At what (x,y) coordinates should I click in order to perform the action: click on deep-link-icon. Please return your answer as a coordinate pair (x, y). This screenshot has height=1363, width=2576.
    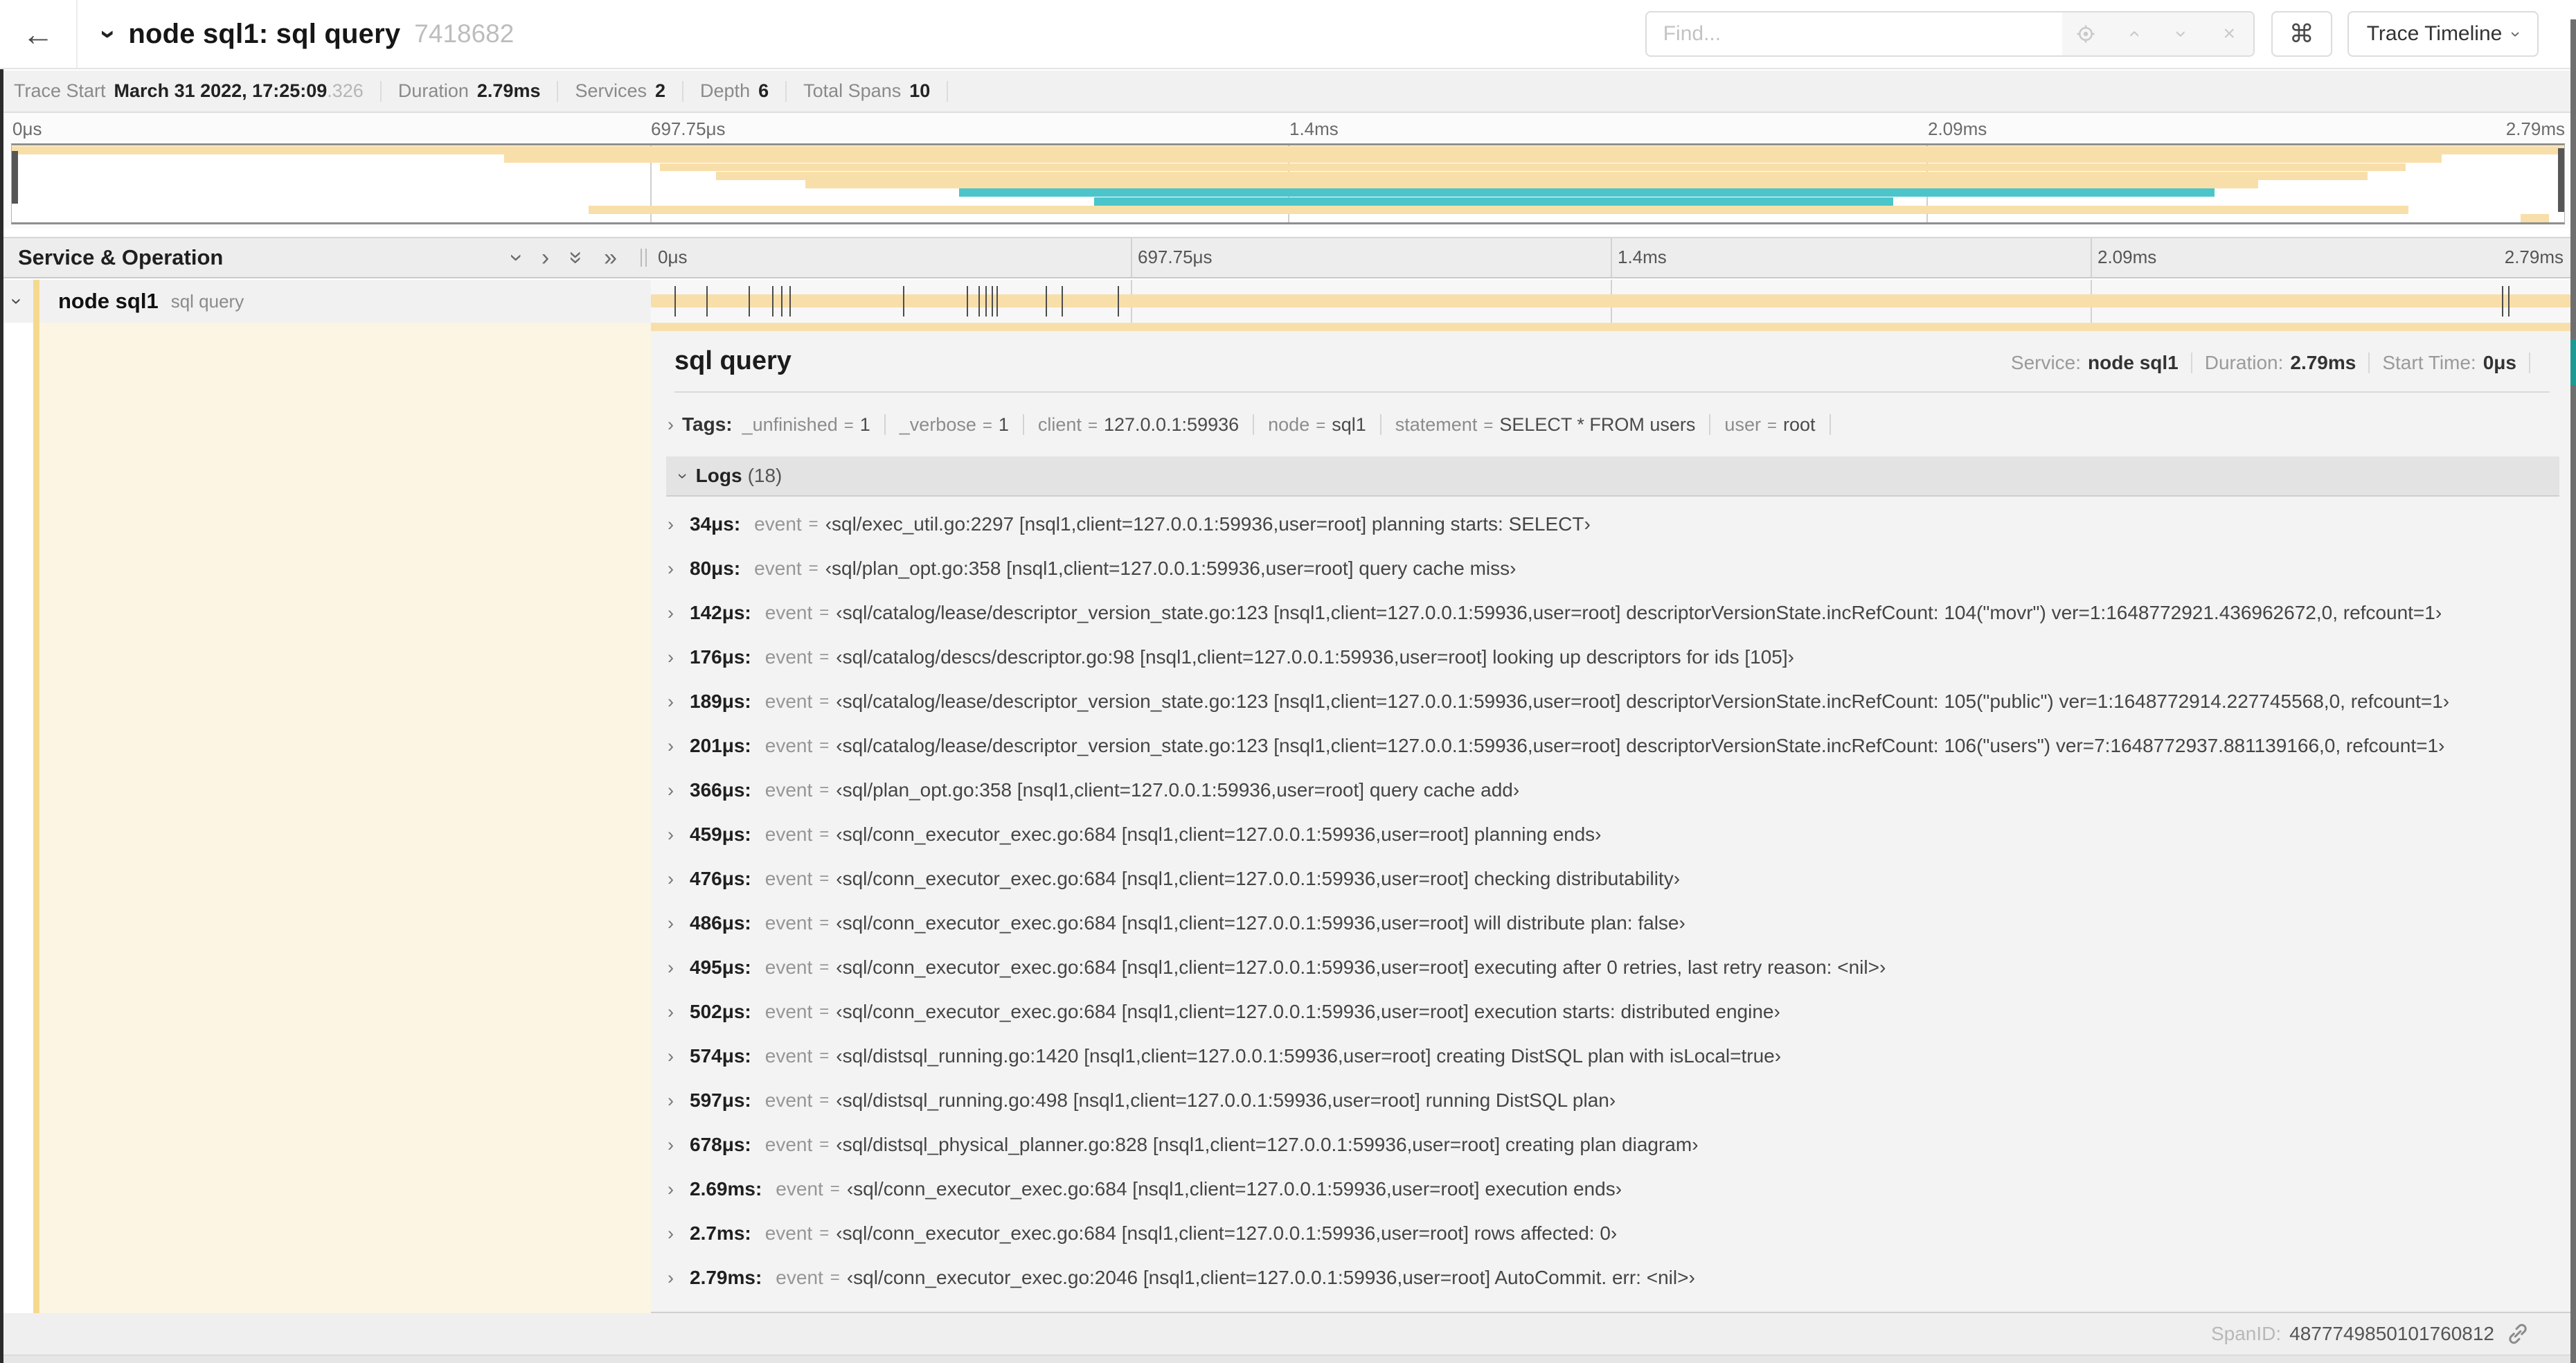
    Looking at the image, I should click on (2517, 1334).